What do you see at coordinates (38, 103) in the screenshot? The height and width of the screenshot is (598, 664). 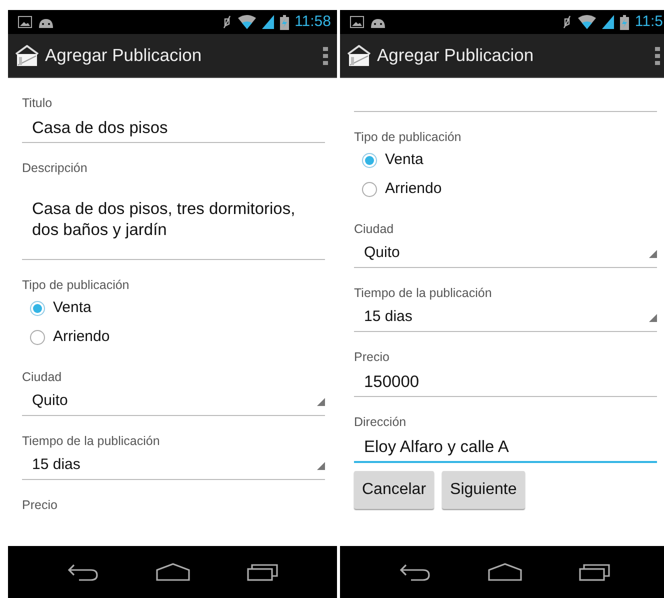 I see `field-label: Titulo` at bounding box center [38, 103].